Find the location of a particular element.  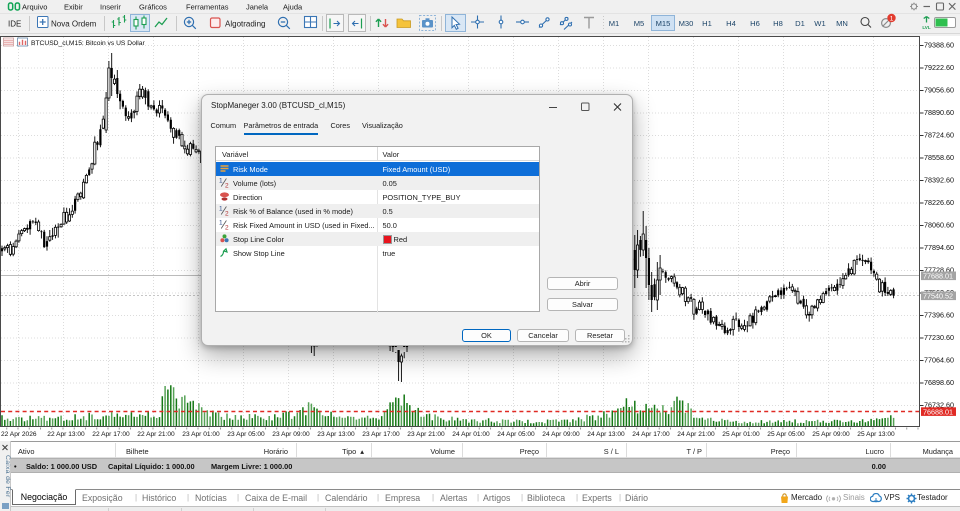

svg-text: Ferramentas is located at coordinates (207, 7).